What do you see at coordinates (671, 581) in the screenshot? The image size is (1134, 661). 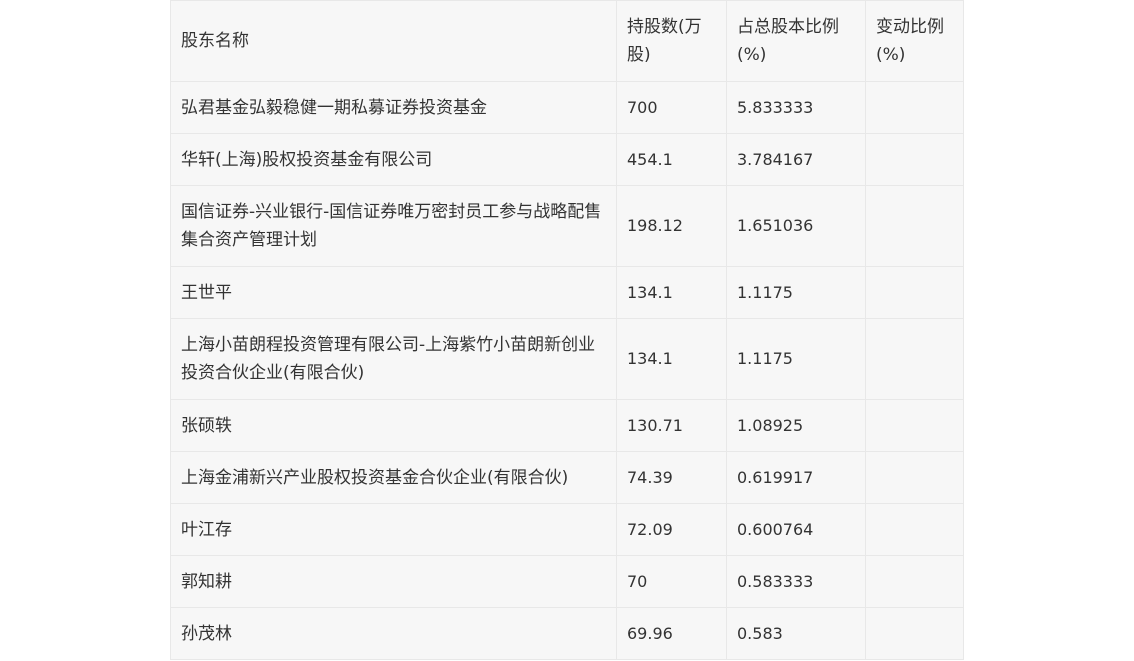 I see `cell-shares: 70` at bounding box center [671, 581].